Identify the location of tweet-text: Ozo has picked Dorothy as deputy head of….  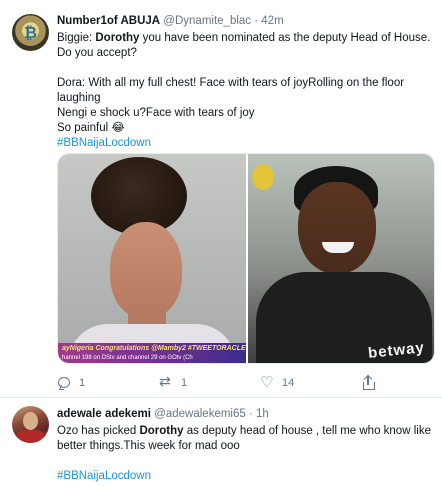
(246, 454).